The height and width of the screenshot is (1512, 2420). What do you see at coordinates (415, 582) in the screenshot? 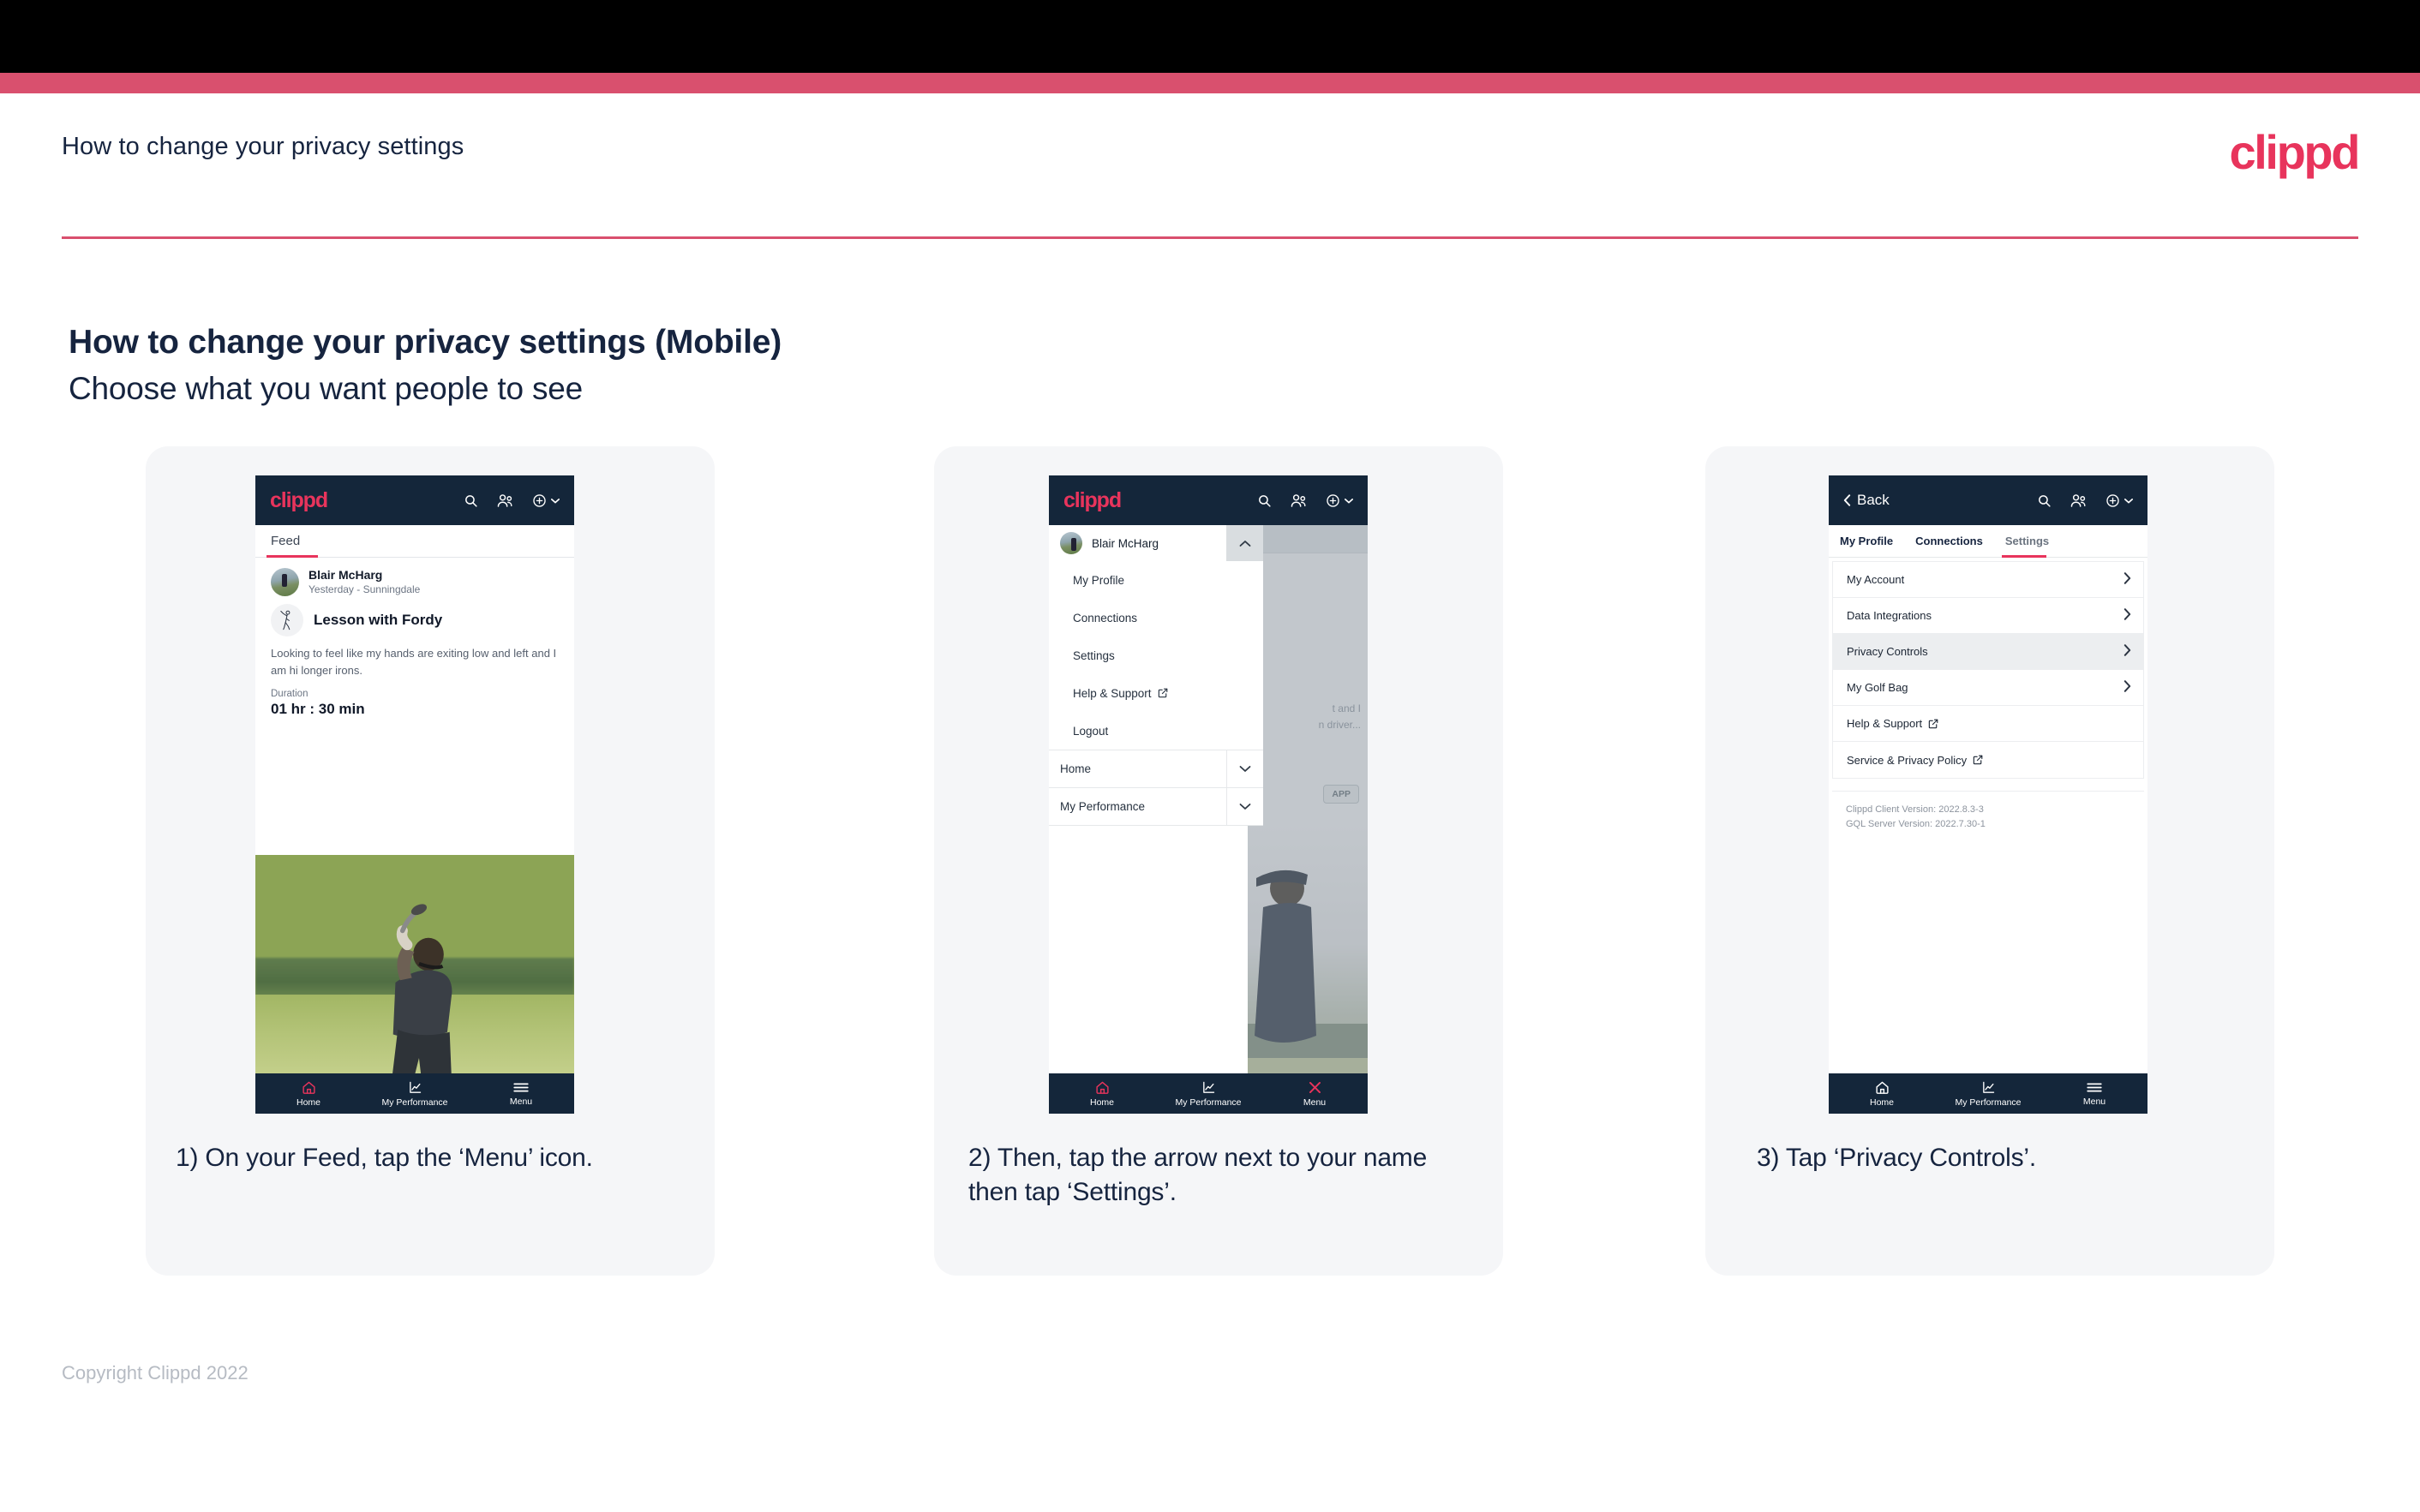
I see `post-header: Blair McHarg Yesterday - Sunningdale` at bounding box center [415, 582].